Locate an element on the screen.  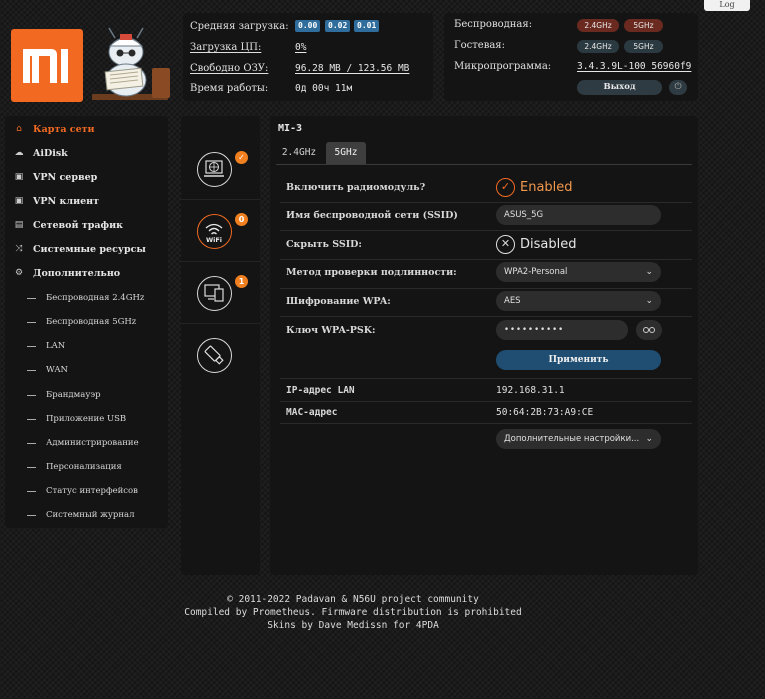
wifi-icon: WiFi is located at coordinates (214, 231).